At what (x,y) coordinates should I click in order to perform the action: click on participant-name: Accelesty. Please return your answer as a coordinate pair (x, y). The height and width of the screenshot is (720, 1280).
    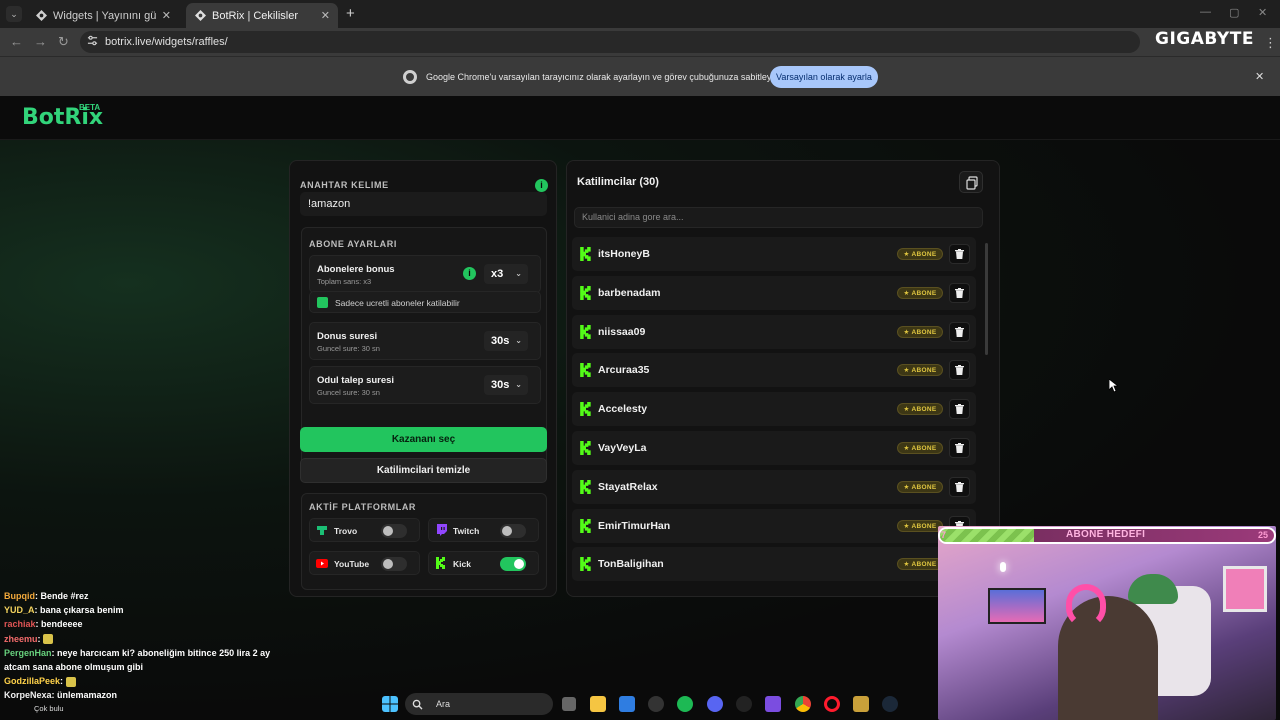
    Looking at the image, I should click on (623, 409).